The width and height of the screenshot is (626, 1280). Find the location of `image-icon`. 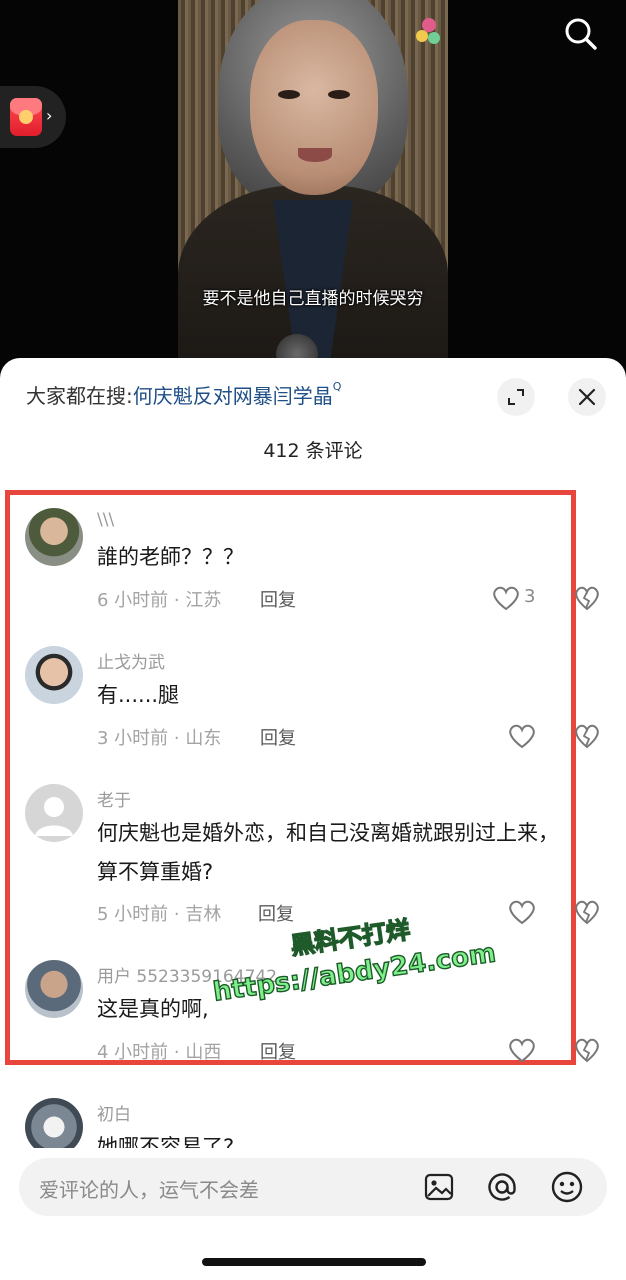

image-icon is located at coordinates (439, 1187).